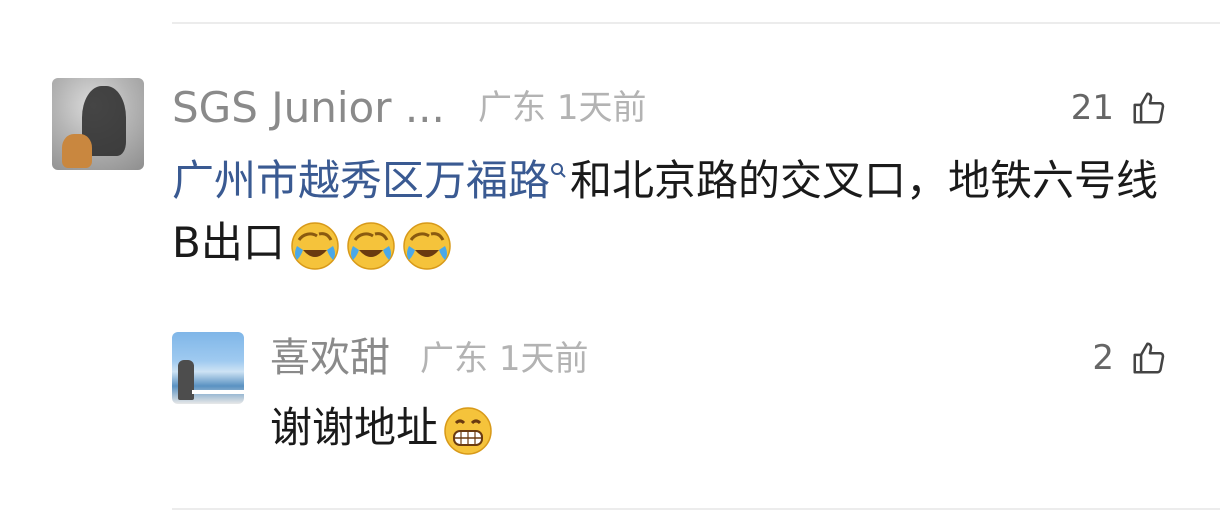 This screenshot has height=511, width=1220. Describe the element at coordinates (468, 431) in the screenshot. I see `grinning-emoji` at that location.